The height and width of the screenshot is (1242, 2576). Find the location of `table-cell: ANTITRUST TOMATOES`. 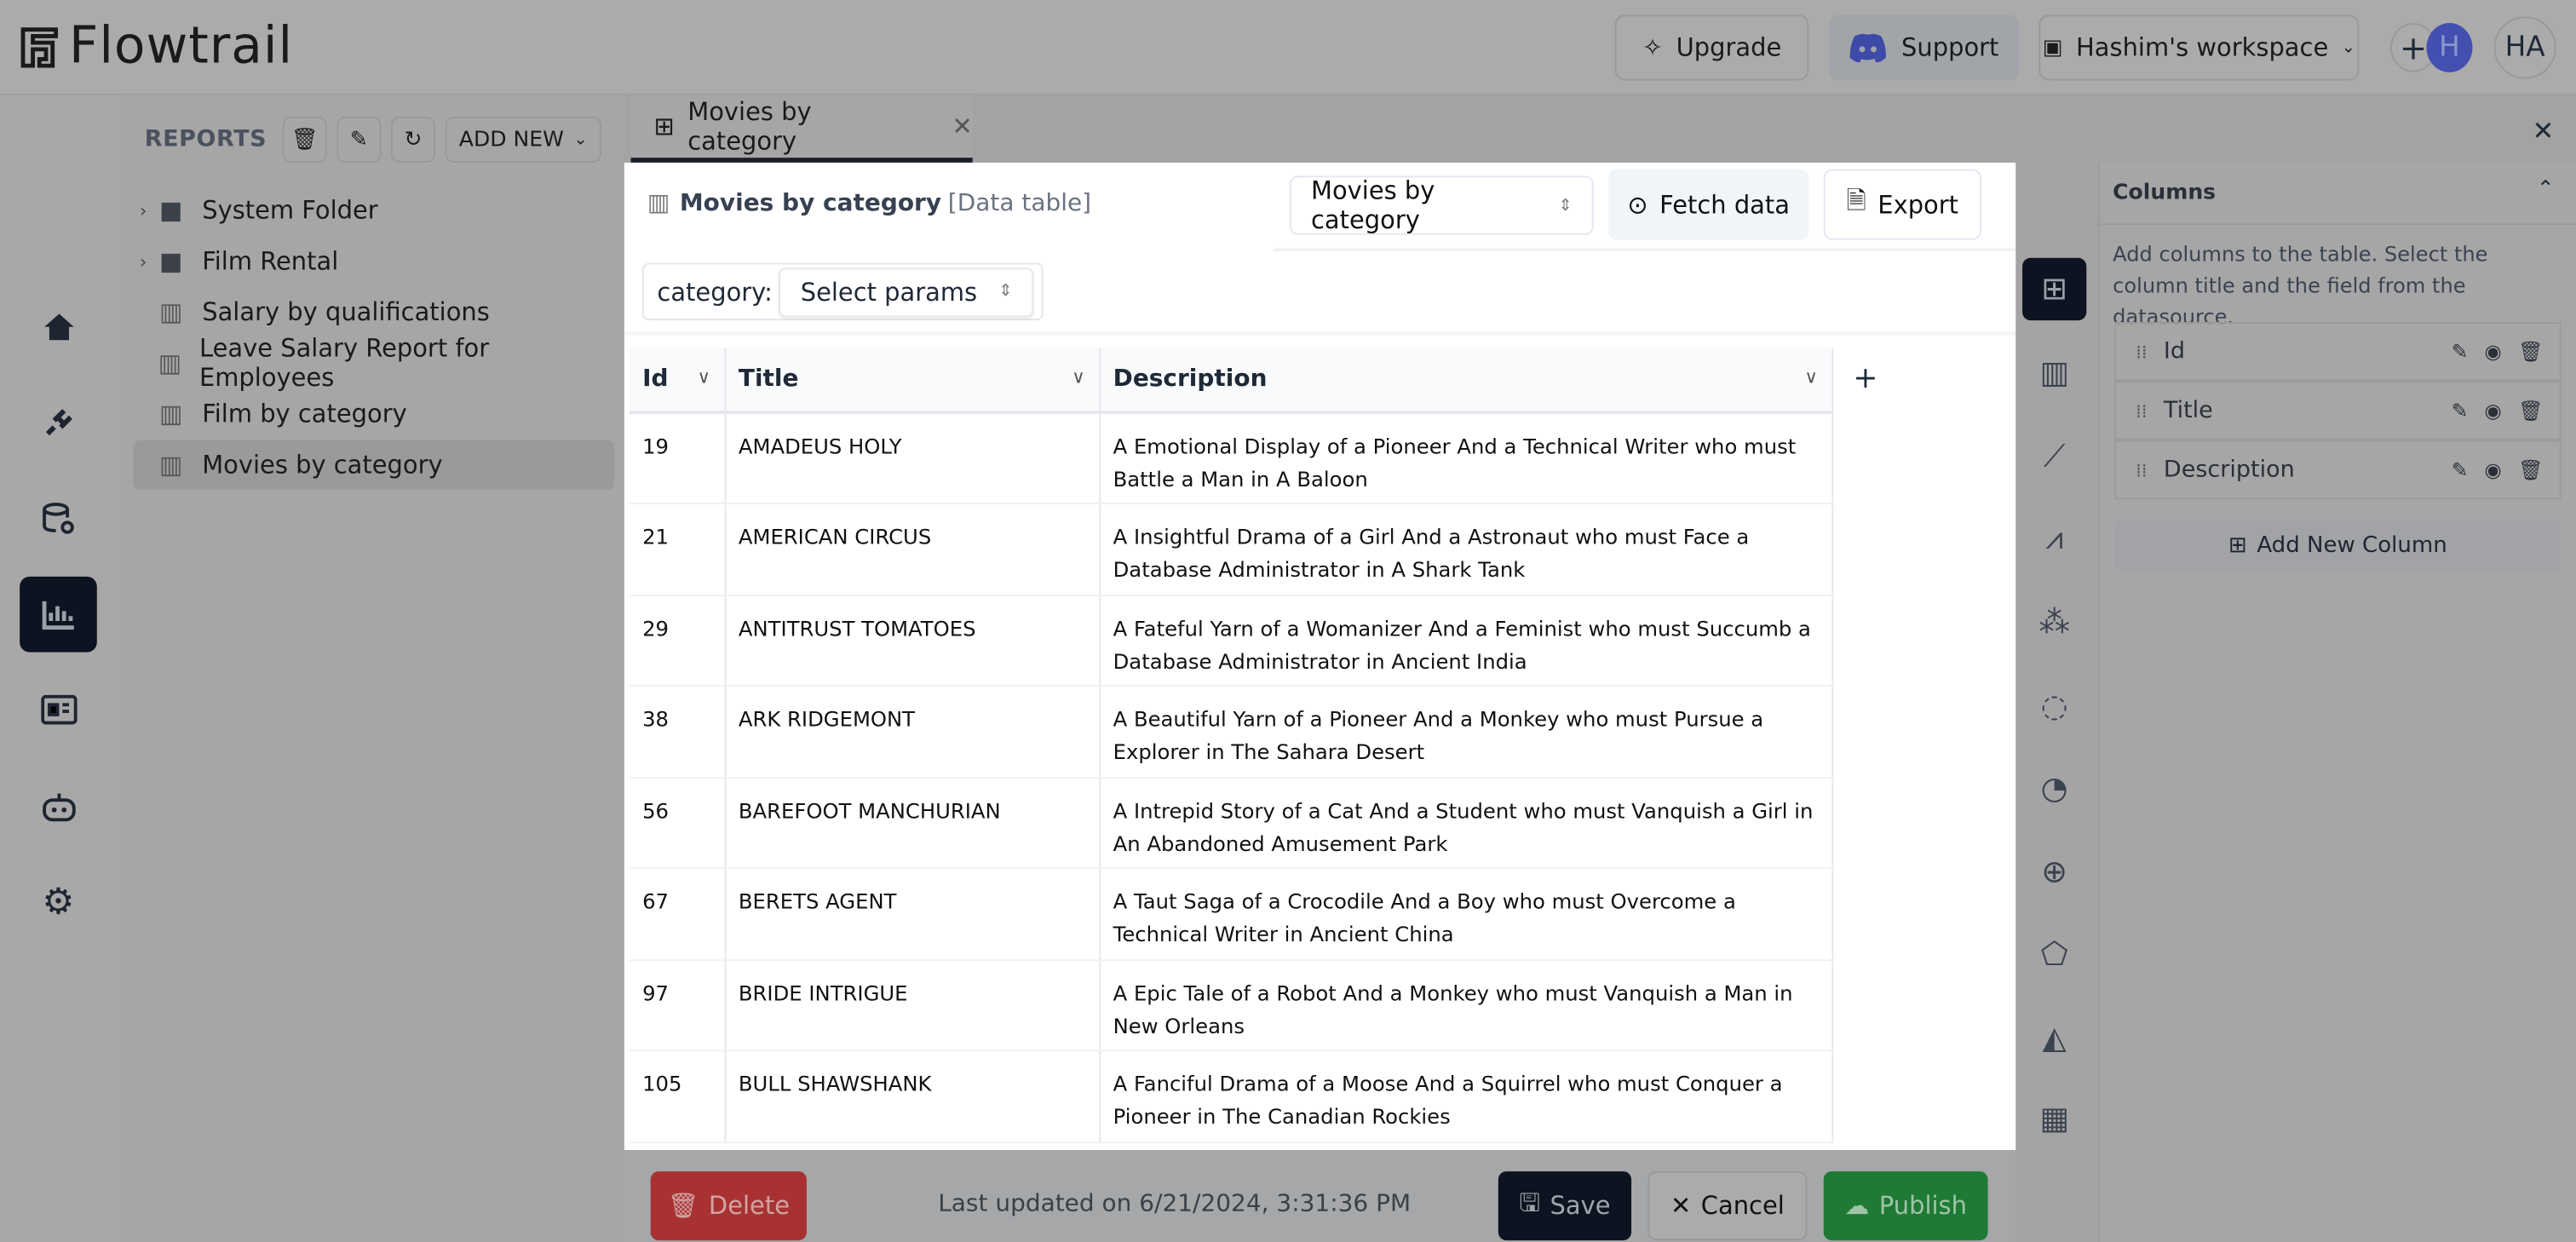

table-cell: ANTITRUST TOMATOES is located at coordinates (913, 641).